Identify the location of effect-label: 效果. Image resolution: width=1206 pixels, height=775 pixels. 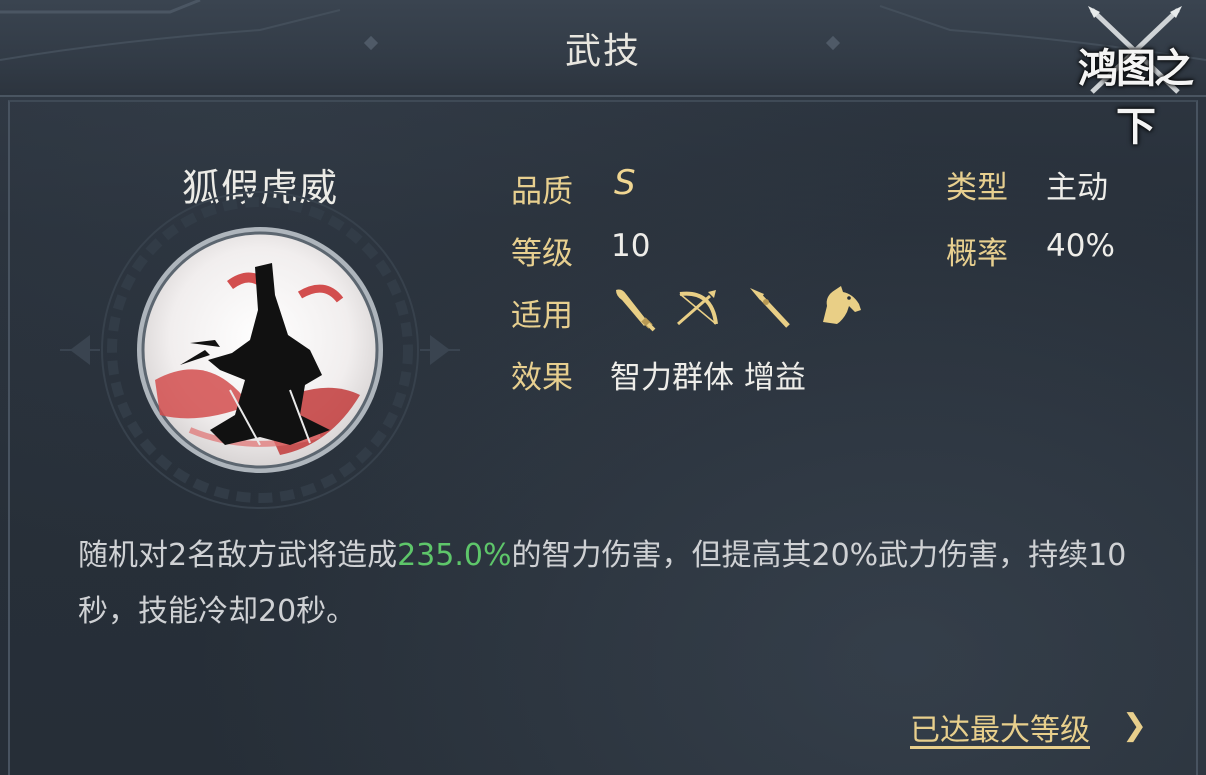
(542, 378).